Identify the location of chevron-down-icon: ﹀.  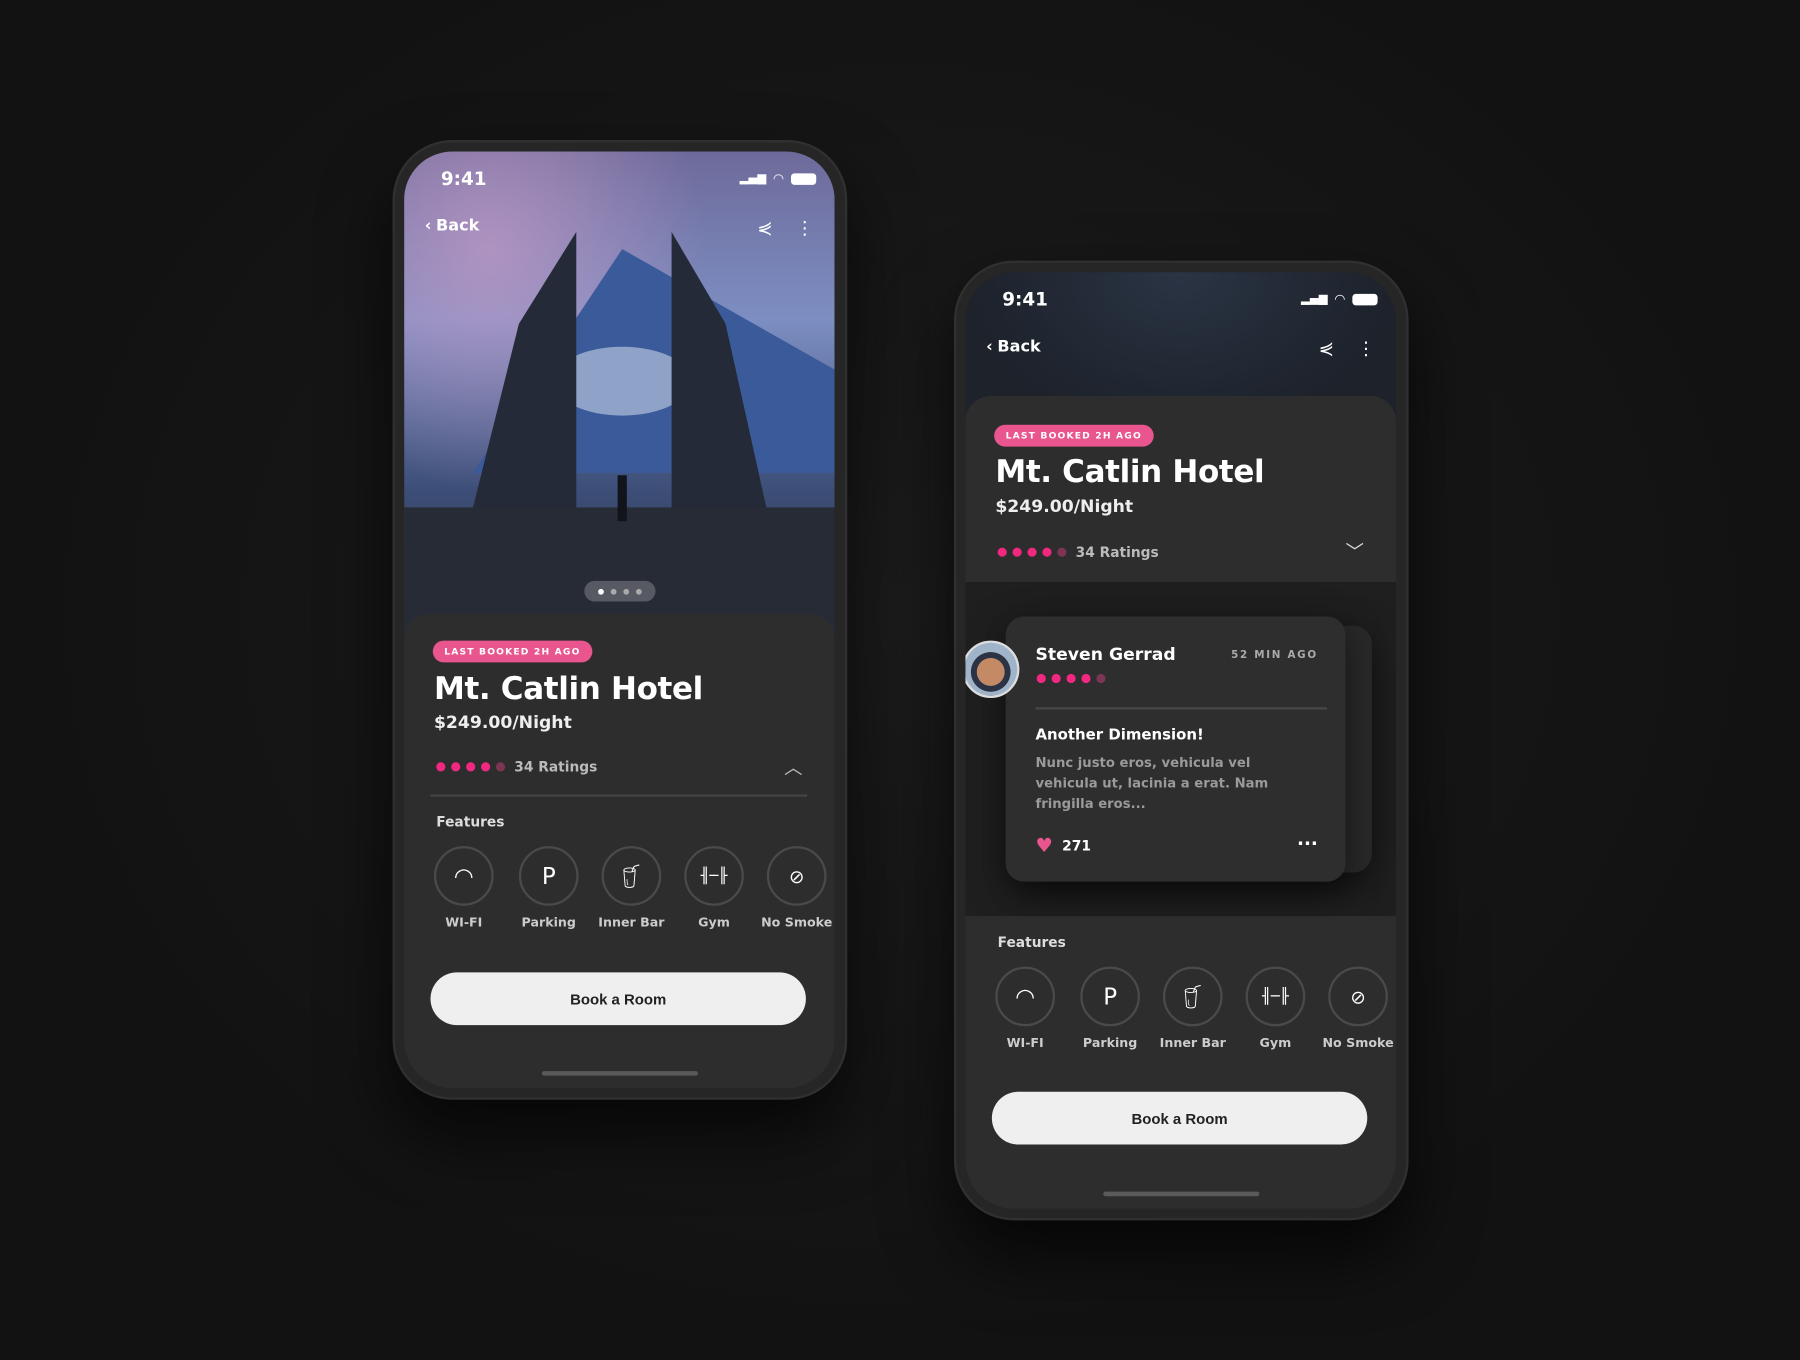
(1354, 550).